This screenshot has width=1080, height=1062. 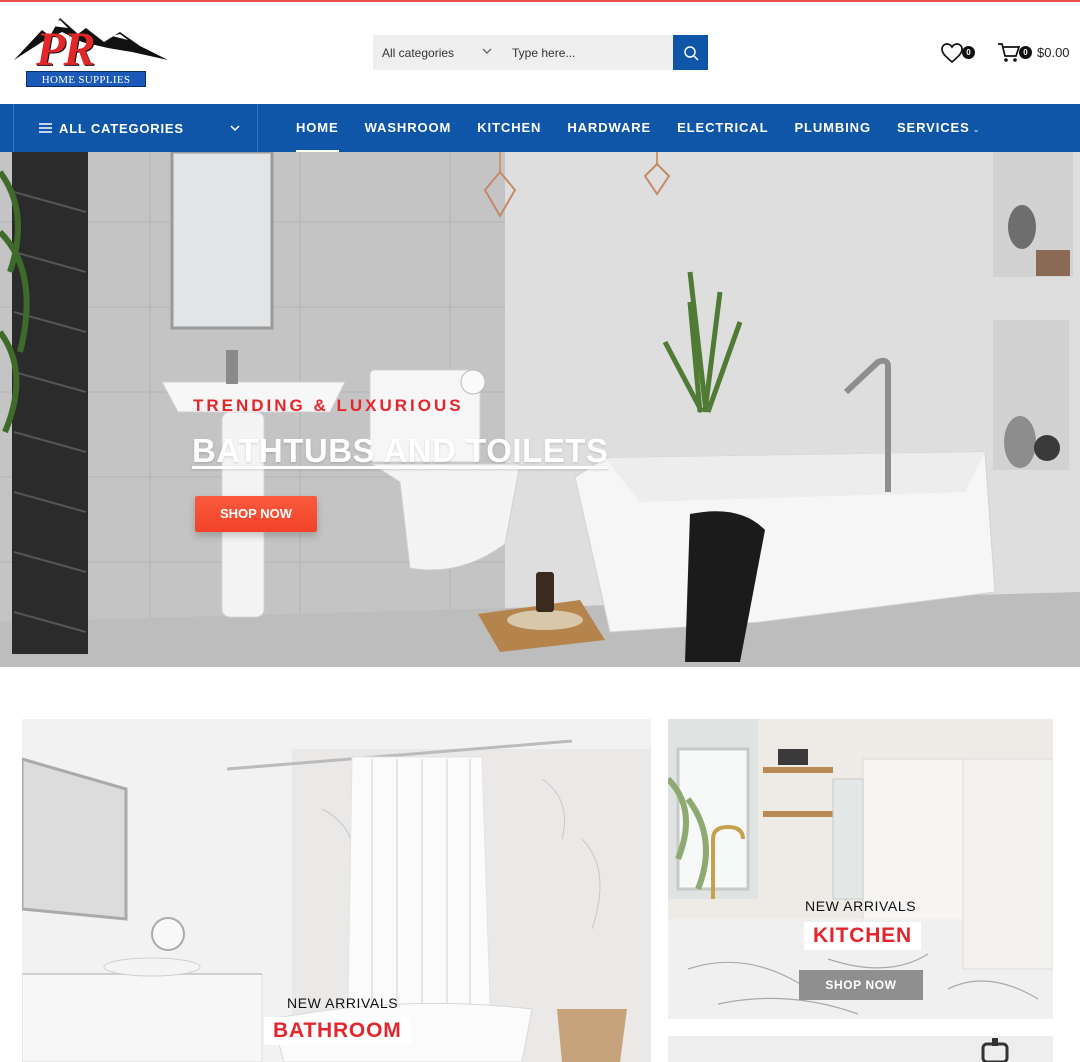 What do you see at coordinates (1053, 52) in the screenshot?
I see `cart-total: $0.00` at bounding box center [1053, 52].